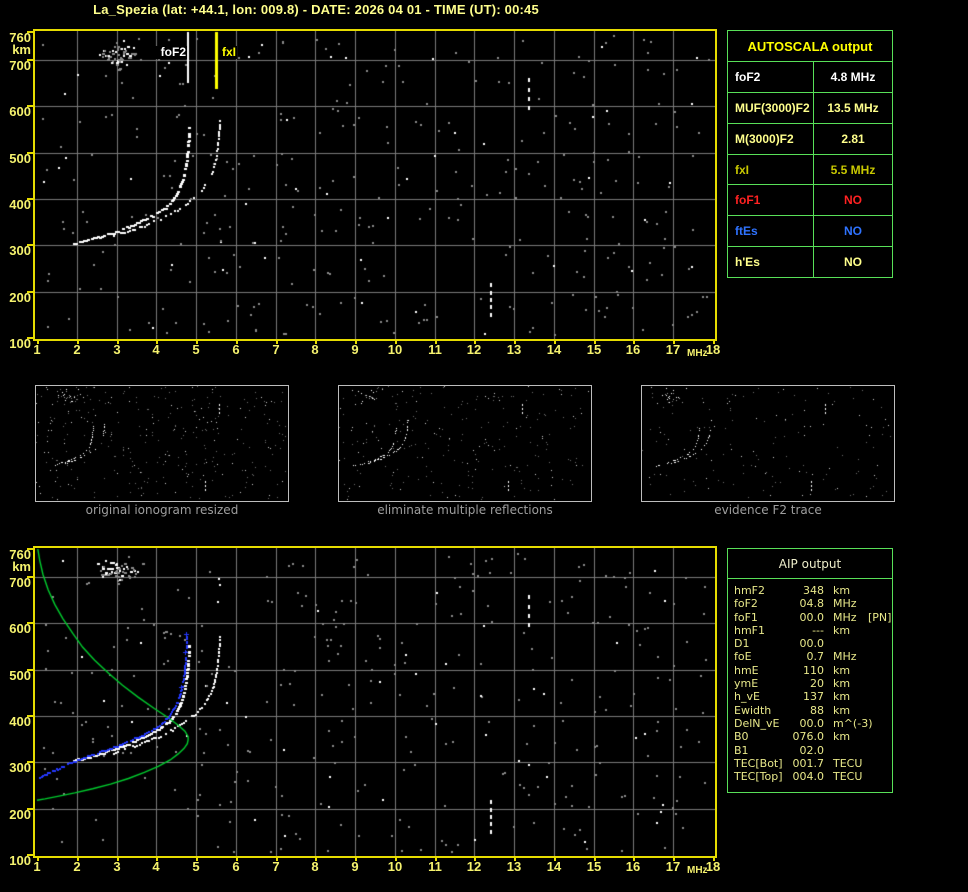 This screenshot has height=892, width=968. Describe the element at coordinates (771, 169) in the screenshot. I see `parameter-label: fxI` at that location.